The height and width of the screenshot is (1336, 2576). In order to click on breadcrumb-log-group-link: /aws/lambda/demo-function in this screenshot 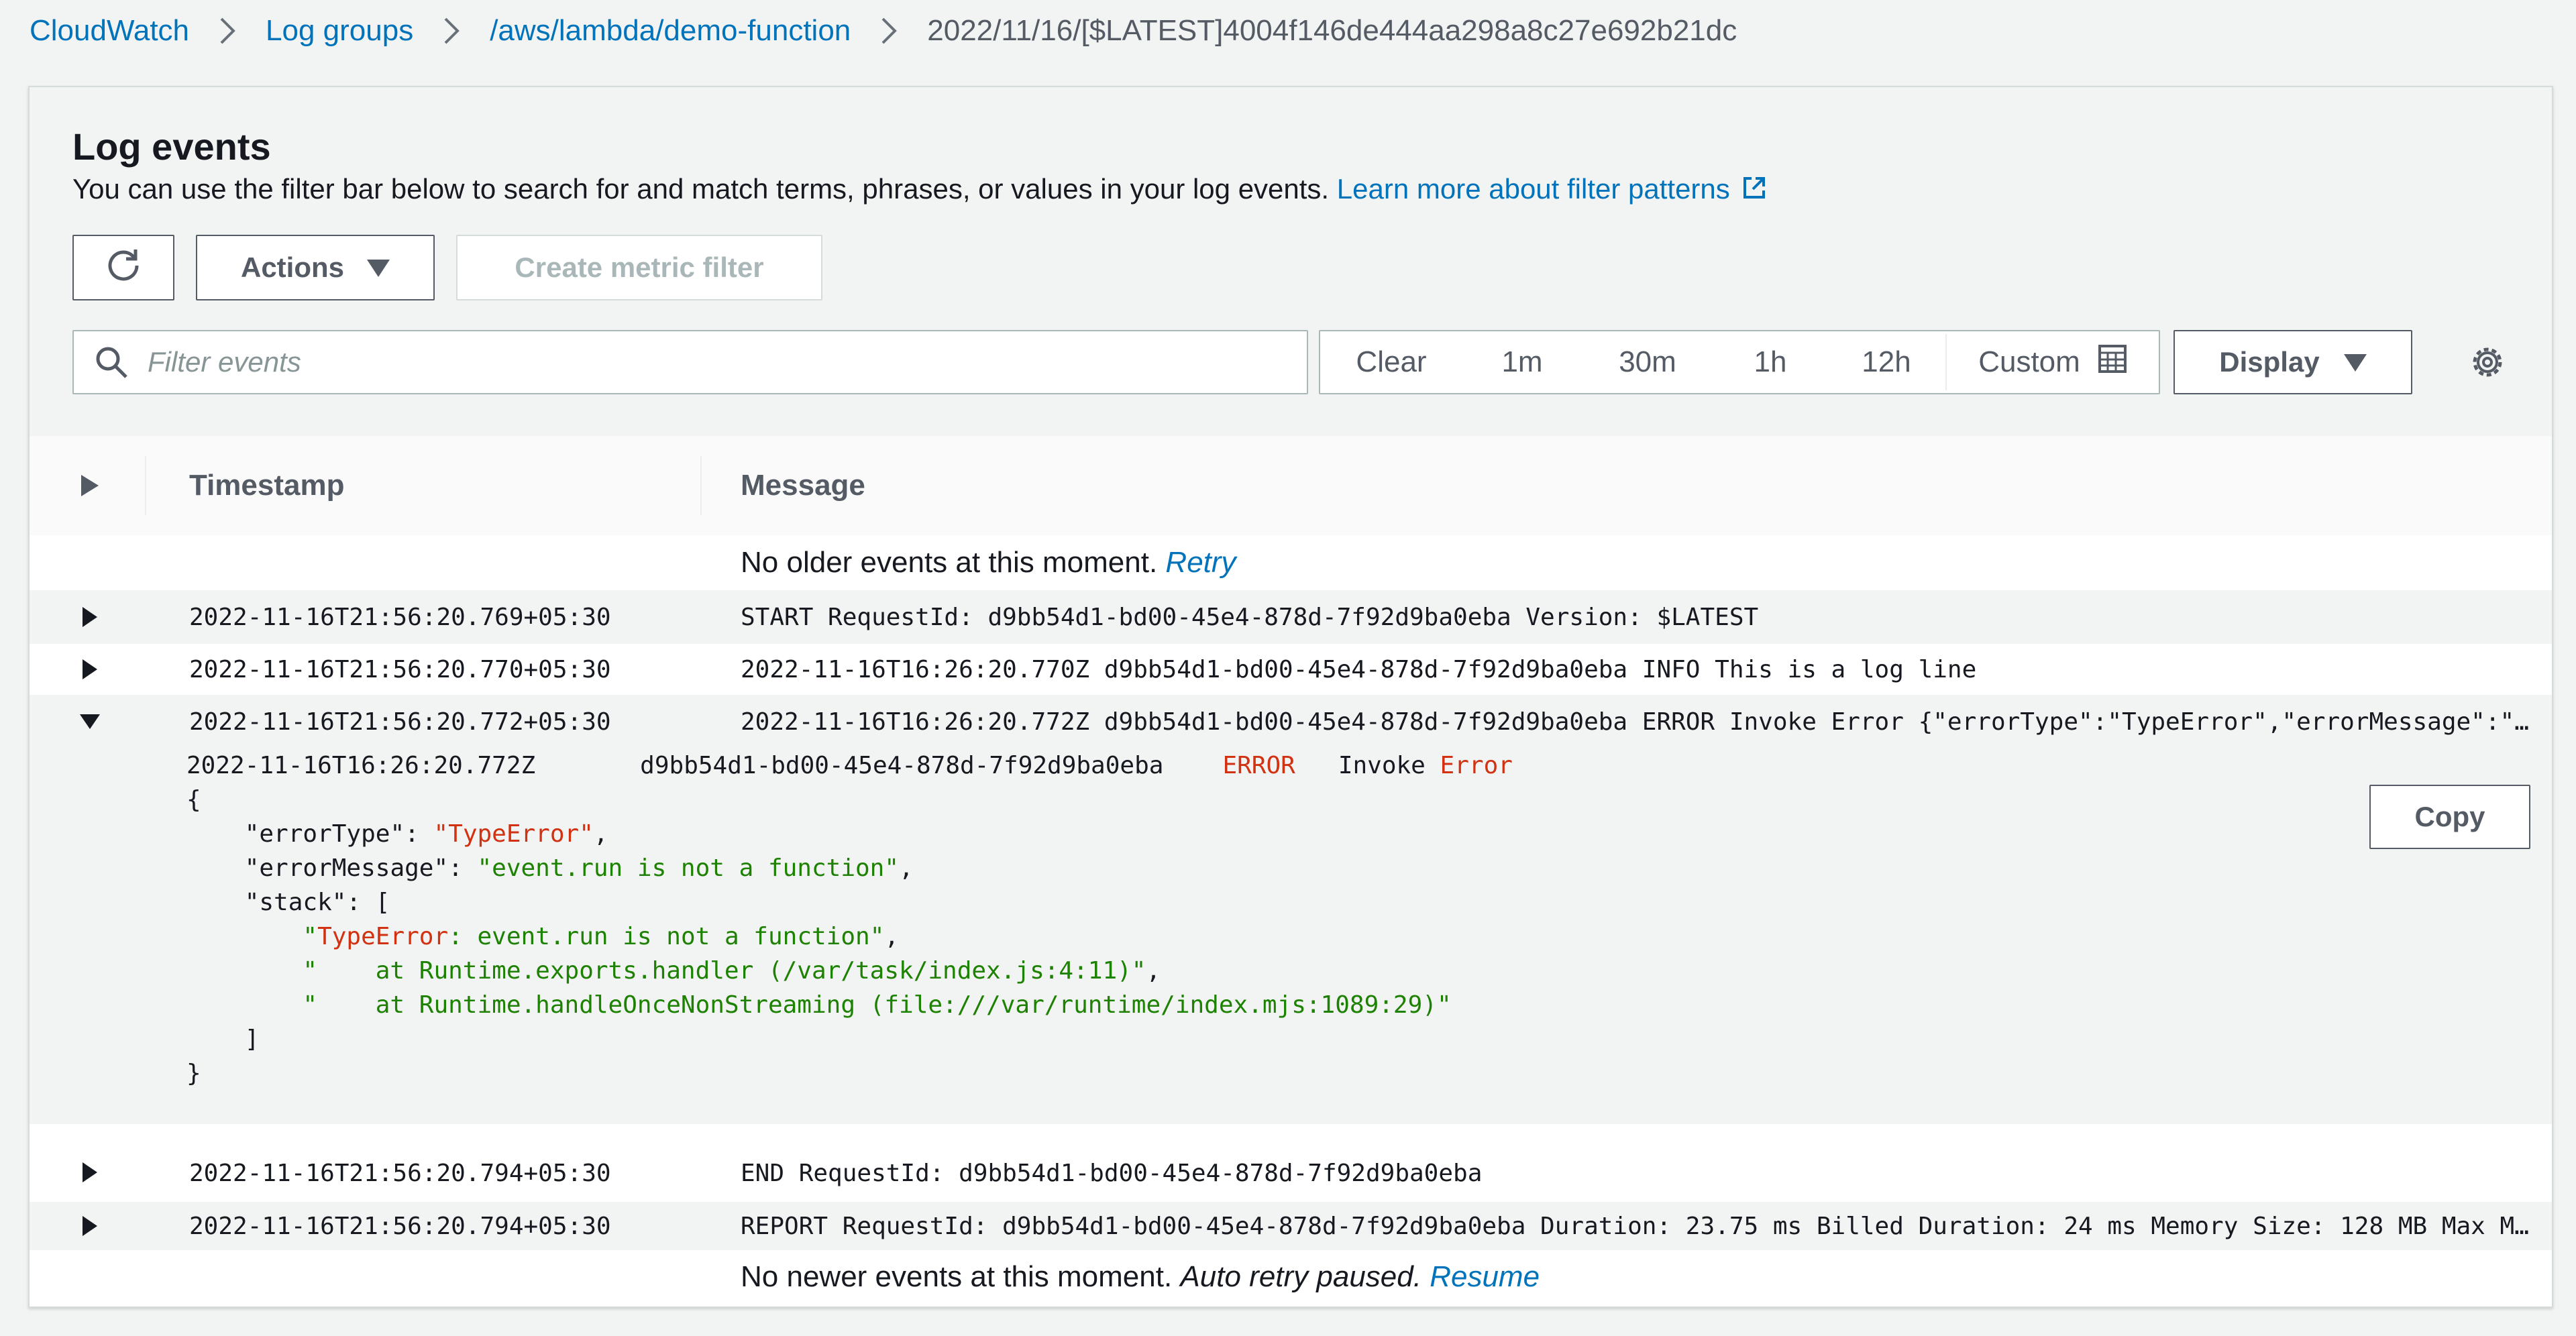, I will do `click(670, 31)`.